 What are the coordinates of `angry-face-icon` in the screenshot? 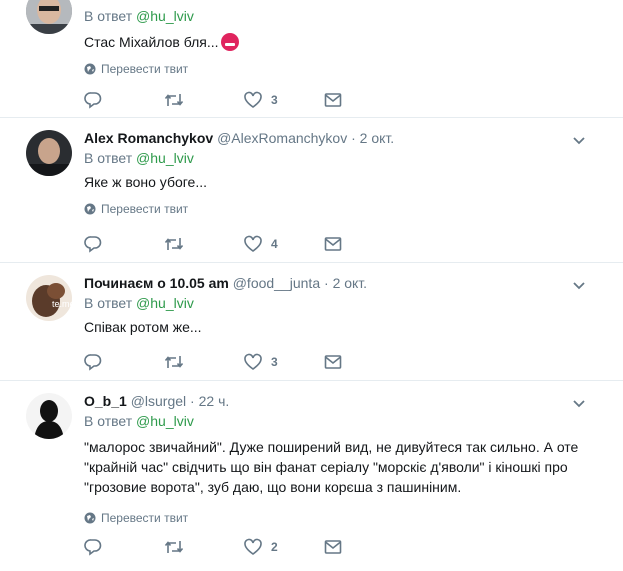 It's located at (229, 42).